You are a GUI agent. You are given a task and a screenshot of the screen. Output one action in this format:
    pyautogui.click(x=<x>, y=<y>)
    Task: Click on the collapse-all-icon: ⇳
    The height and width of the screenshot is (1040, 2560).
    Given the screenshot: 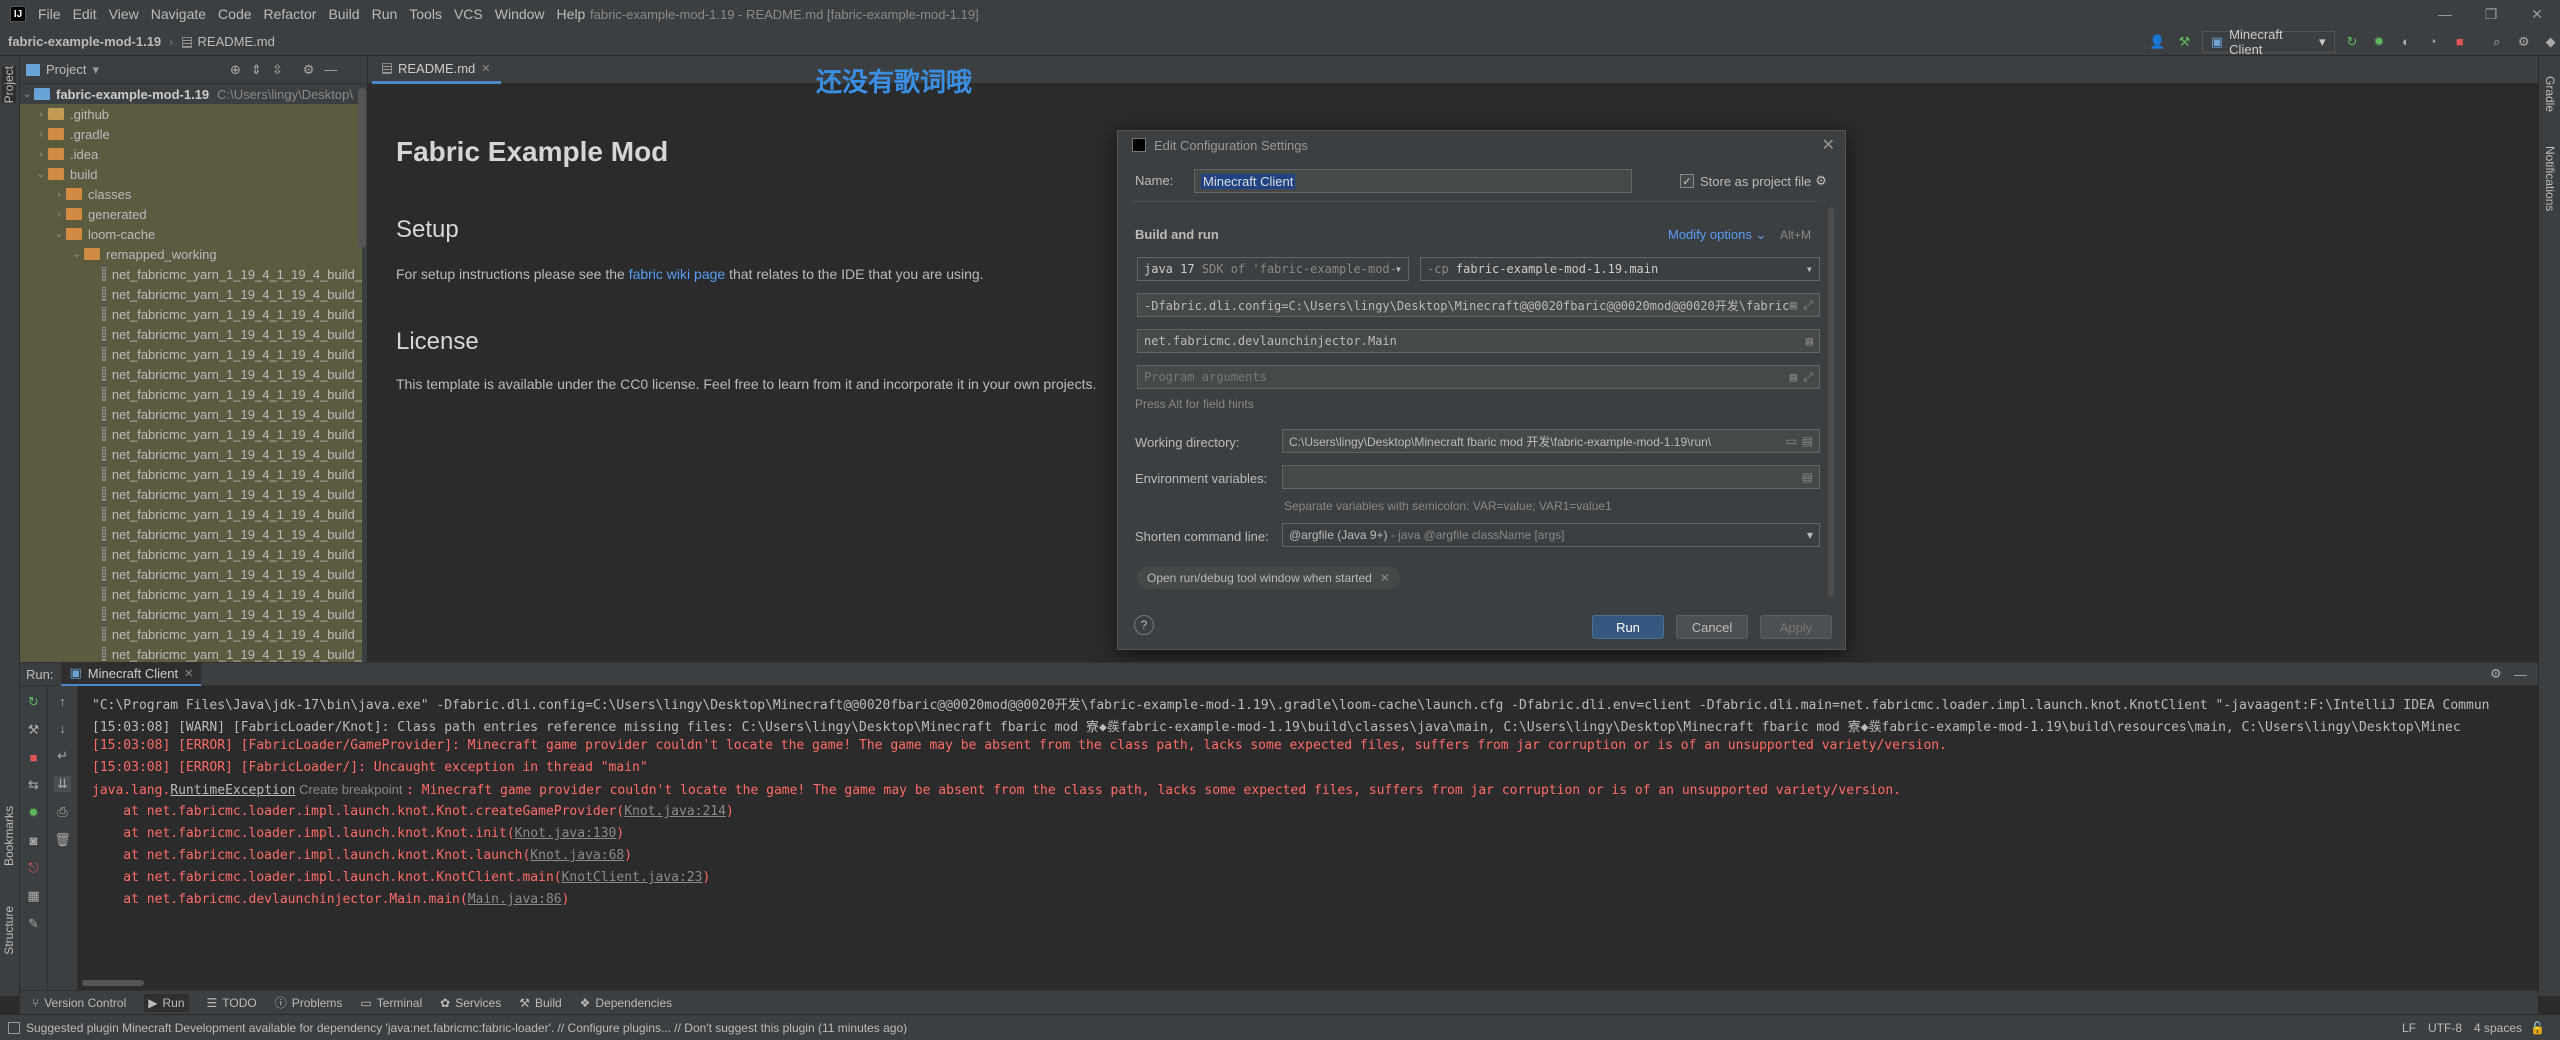 What is the action you would take?
    pyautogui.click(x=277, y=70)
    